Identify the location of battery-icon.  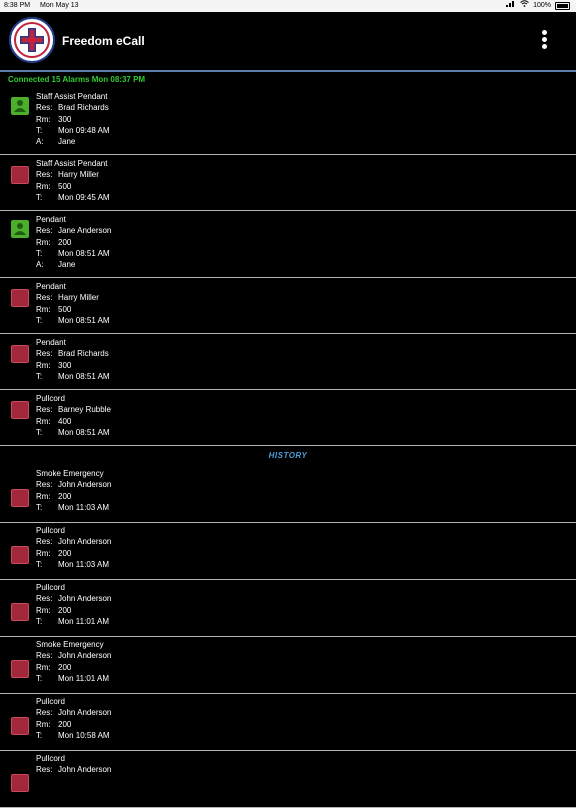
(562, 6).